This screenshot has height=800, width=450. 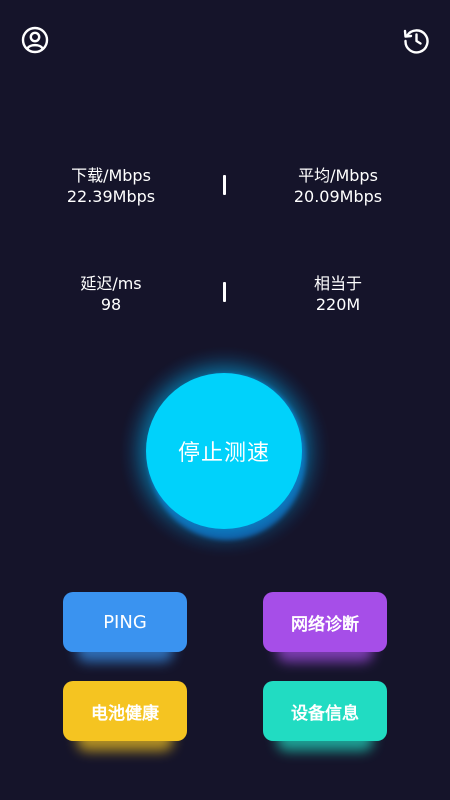 What do you see at coordinates (111, 294) in the screenshot?
I see `latency-stat: 延迟/ms 98` at bounding box center [111, 294].